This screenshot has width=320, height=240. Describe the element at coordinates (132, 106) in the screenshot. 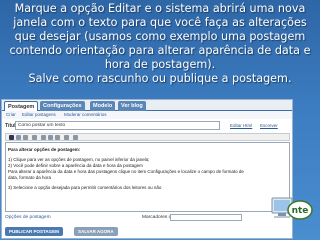

I see `tab-ver-blog: Ver blog` at that location.